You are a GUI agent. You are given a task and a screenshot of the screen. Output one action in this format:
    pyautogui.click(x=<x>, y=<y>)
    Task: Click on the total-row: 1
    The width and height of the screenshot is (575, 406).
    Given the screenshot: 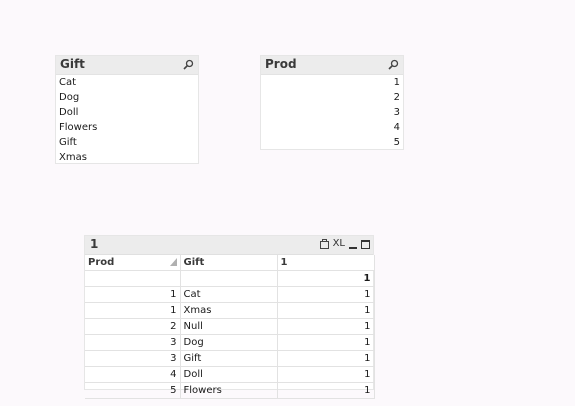 What is the action you would take?
    pyautogui.click(x=230, y=278)
    